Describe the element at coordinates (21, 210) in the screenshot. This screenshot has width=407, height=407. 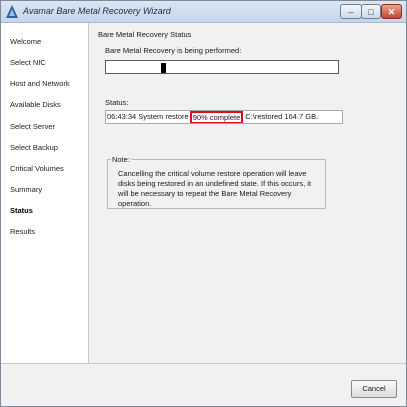
I see `step-status: Status` at that location.